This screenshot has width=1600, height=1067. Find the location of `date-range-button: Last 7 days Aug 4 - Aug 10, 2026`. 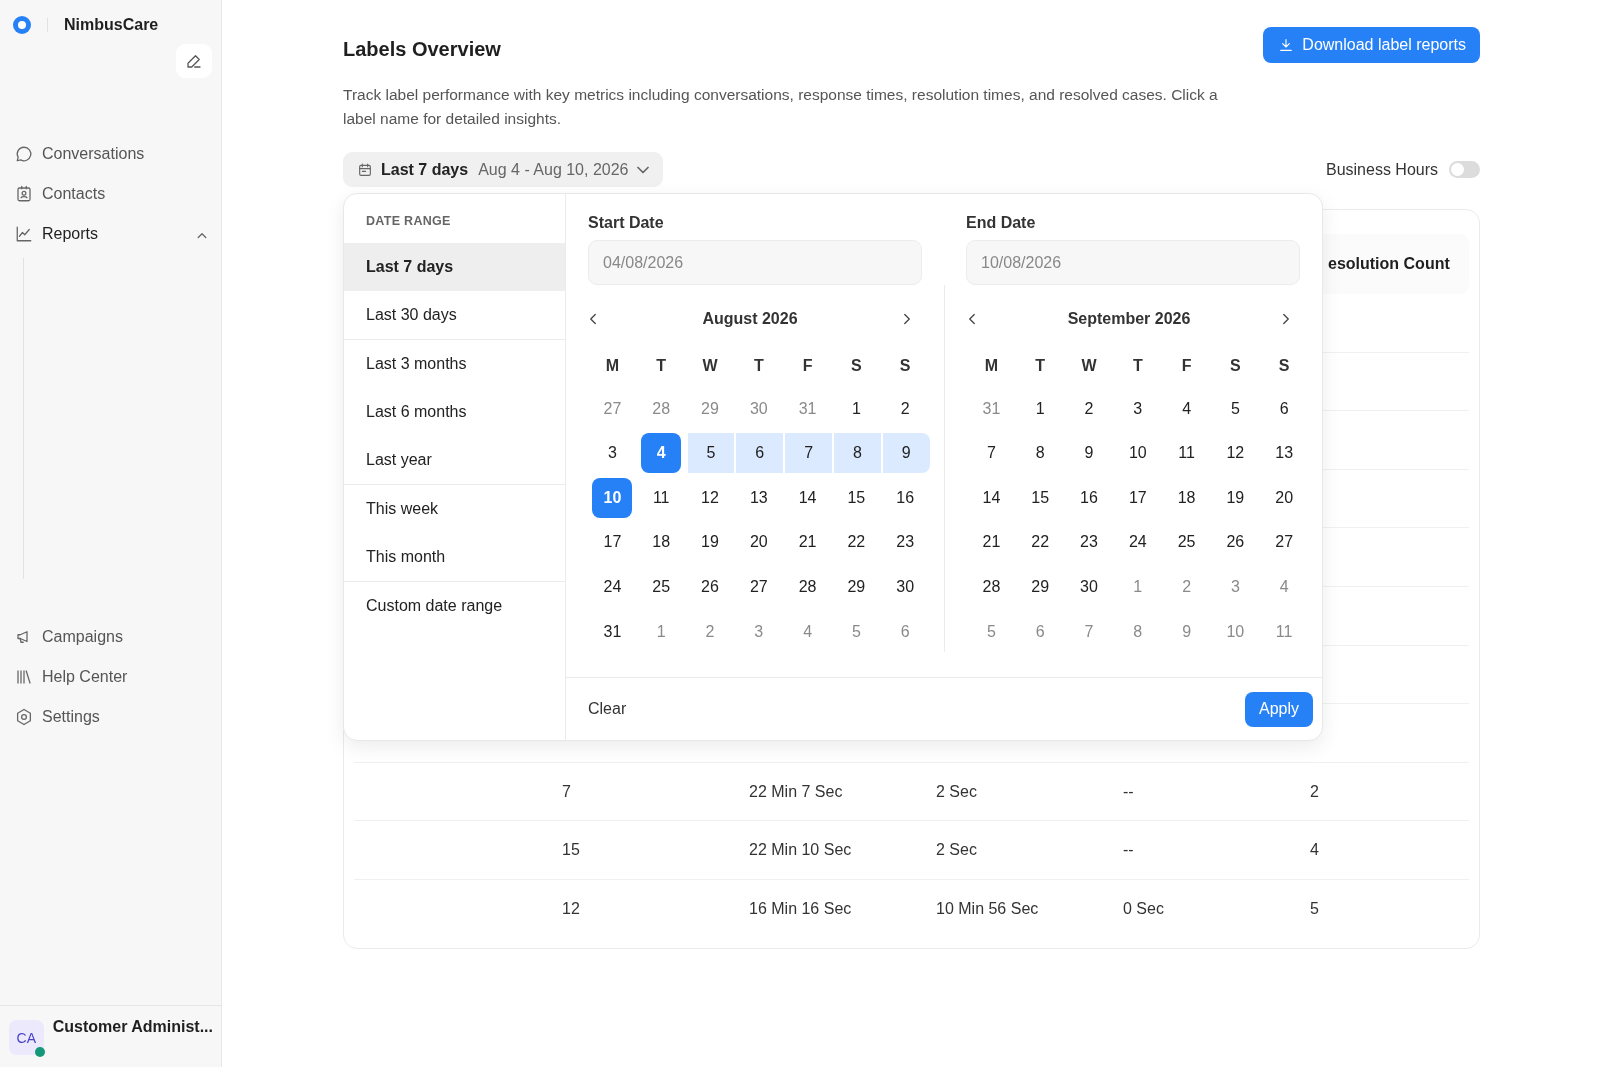

date-range-button: Last 7 days Aug 4 - Aug 10, 2026 is located at coordinates (503, 169).